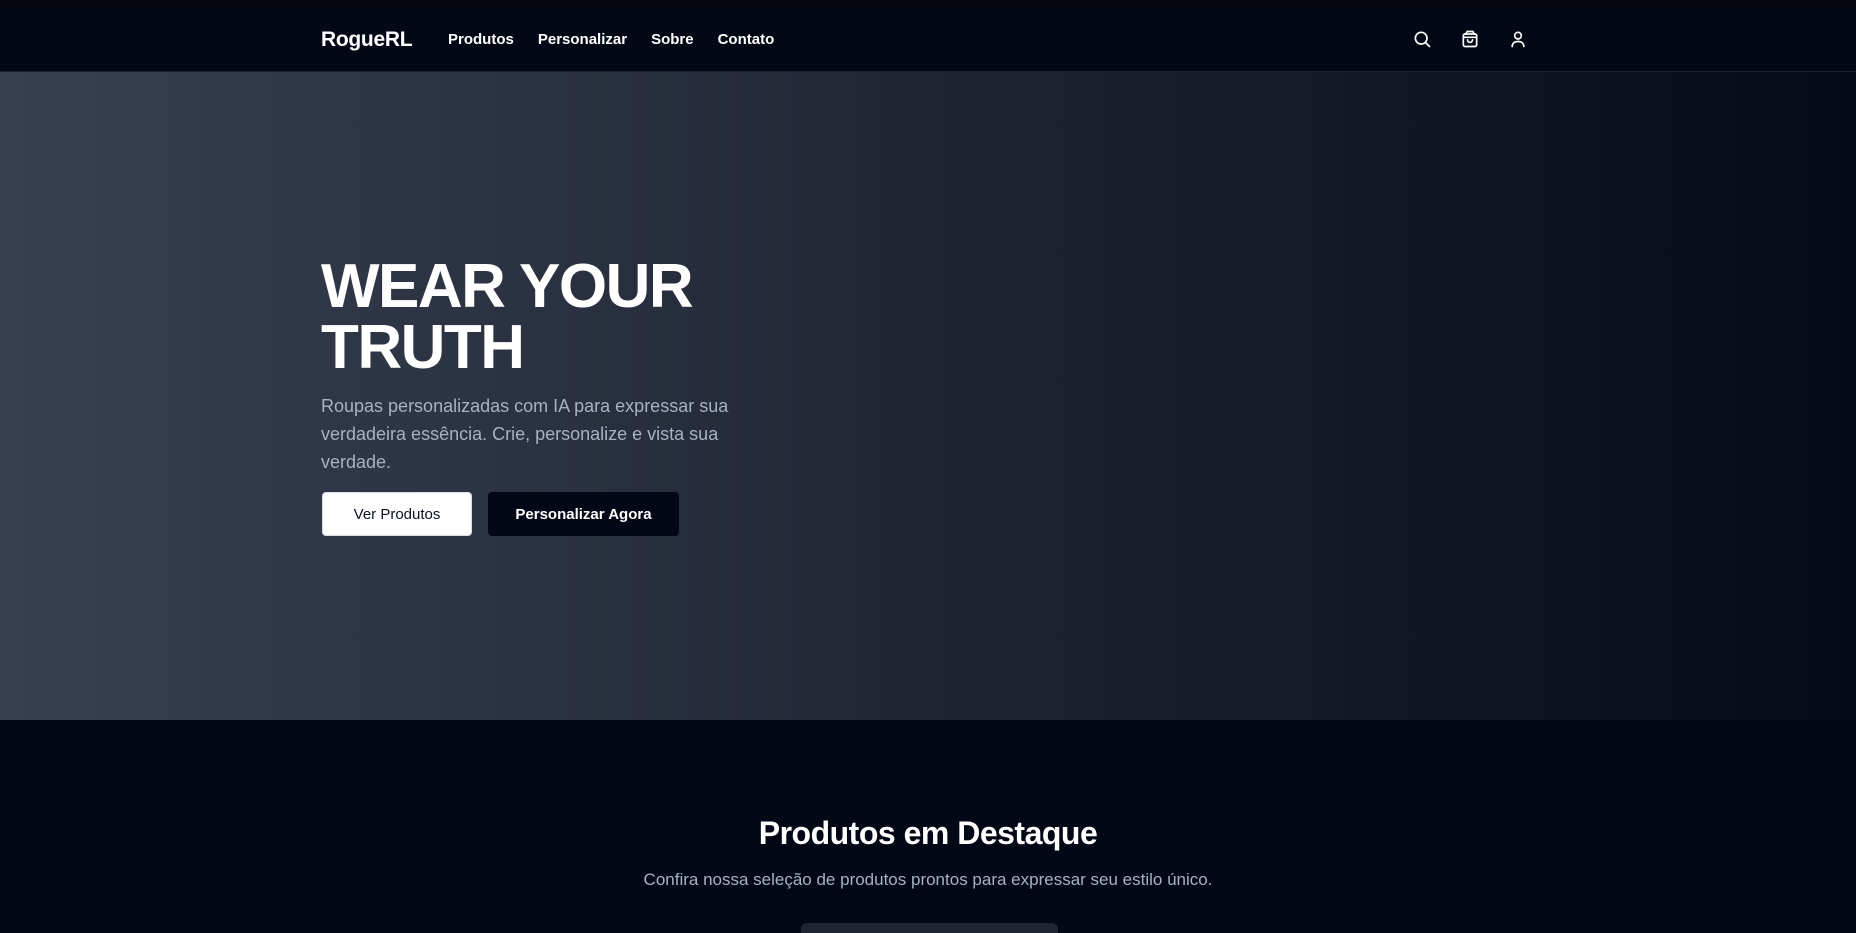 This screenshot has height=933, width=1856. I want to click on search-button, so click(1422, 39).